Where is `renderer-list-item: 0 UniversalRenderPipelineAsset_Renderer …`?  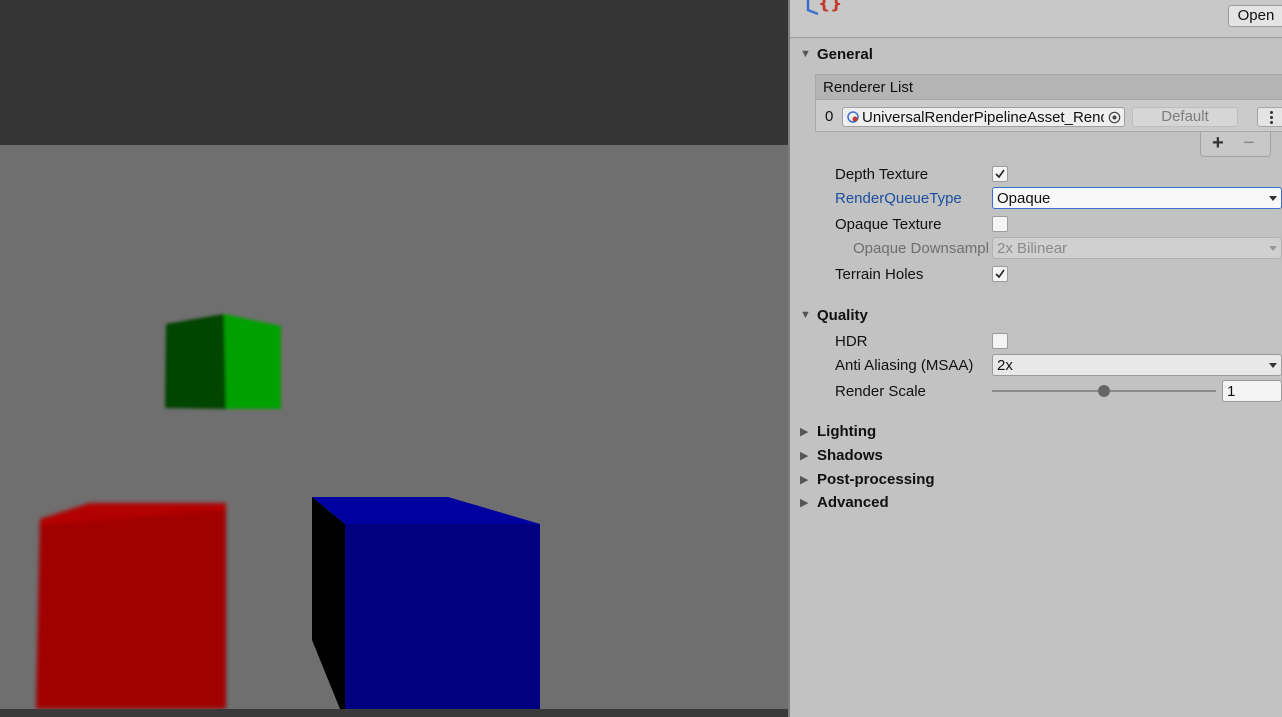
renderer-list-item: 0 UniversalRenderPipelineAsset_Renderer … is located at coordinates (1048, 116).